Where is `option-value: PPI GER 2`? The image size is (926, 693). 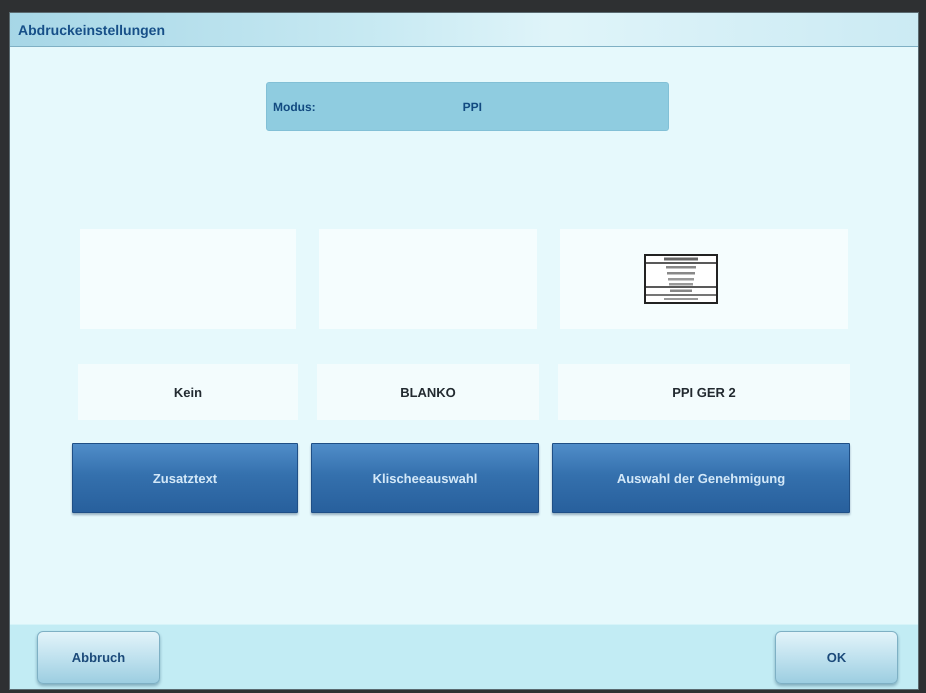 option-value: PPI GER 2 is located at coordinates (704, 392).